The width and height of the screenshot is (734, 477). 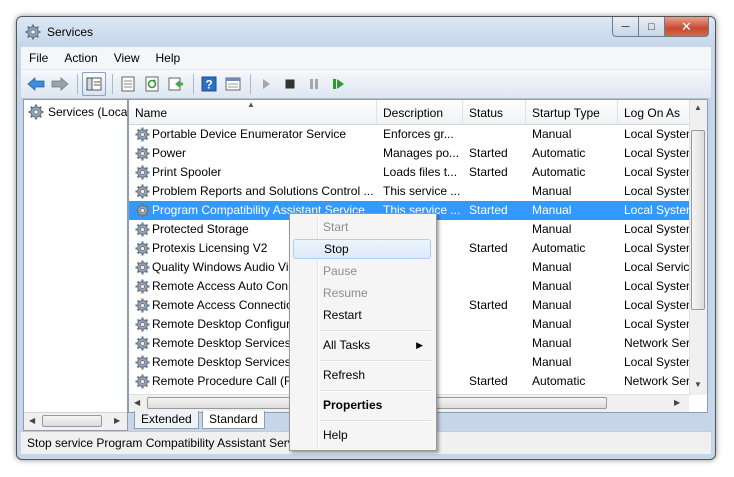 I want to click on restart-icon, so click(x=338, y=84).